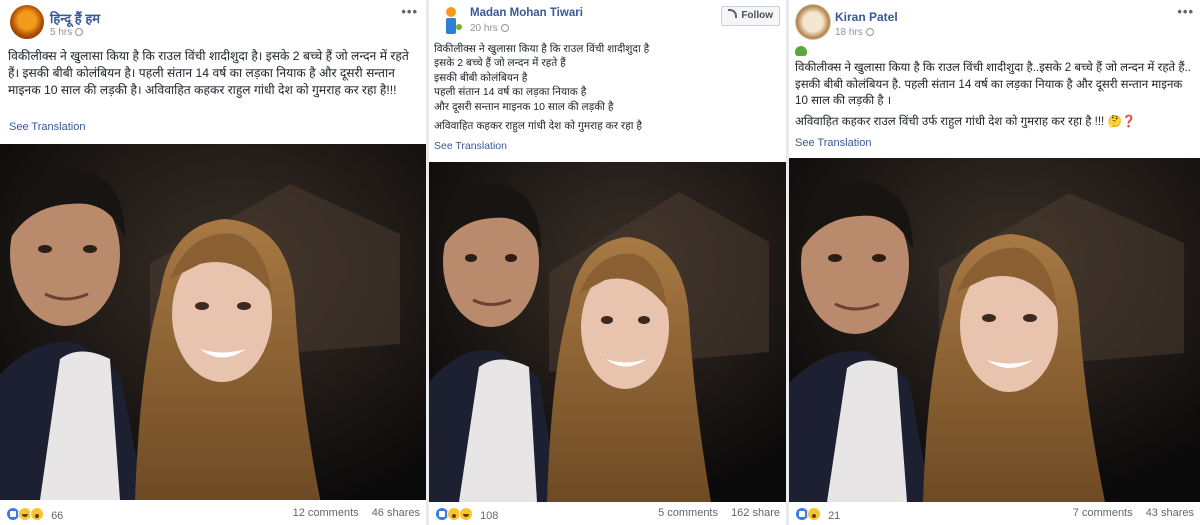 This screenshot has height=525, width=1200. I want to click on author-name: Kiran Patel, so click(866, 17).